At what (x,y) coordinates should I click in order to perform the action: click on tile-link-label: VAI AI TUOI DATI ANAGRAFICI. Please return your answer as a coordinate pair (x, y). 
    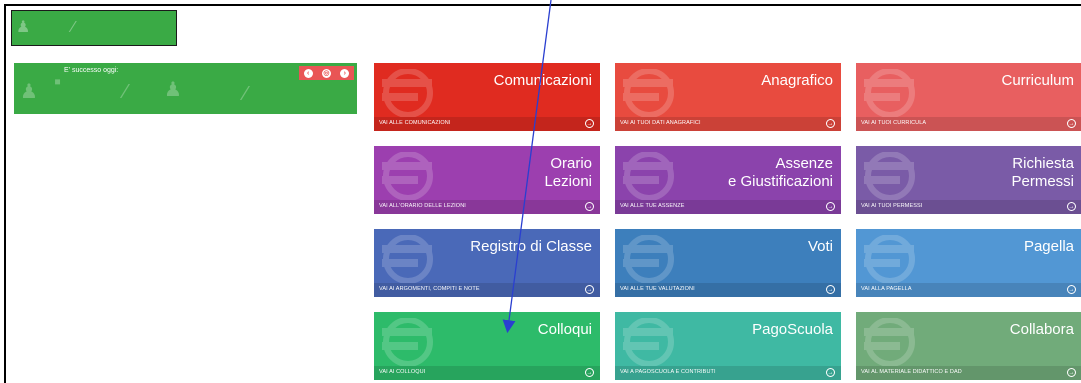
    Looking at the image, I should click on (660, 123).